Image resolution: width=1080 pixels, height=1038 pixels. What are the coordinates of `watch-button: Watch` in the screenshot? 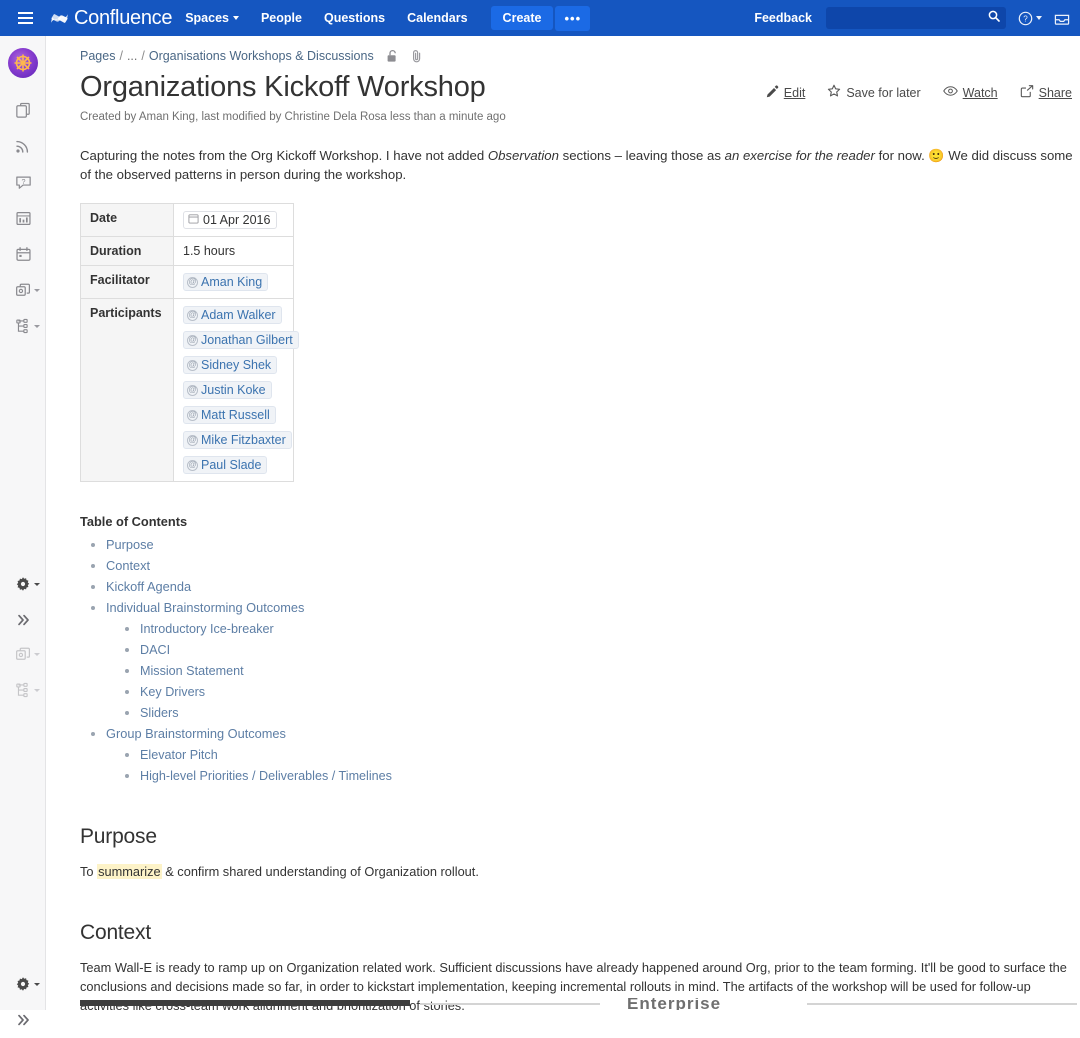 It's located at (970, 92).